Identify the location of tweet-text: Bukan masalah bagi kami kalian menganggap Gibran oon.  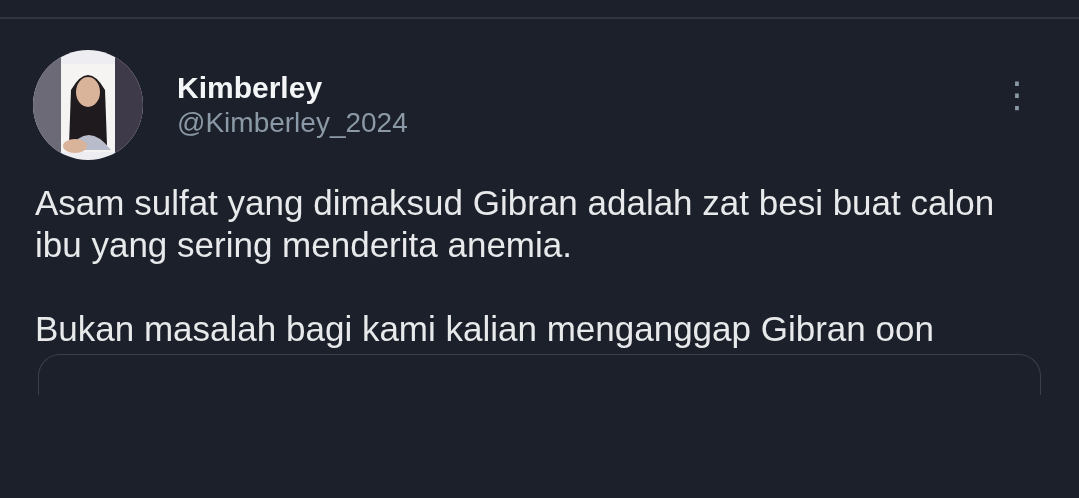
(485, 329).